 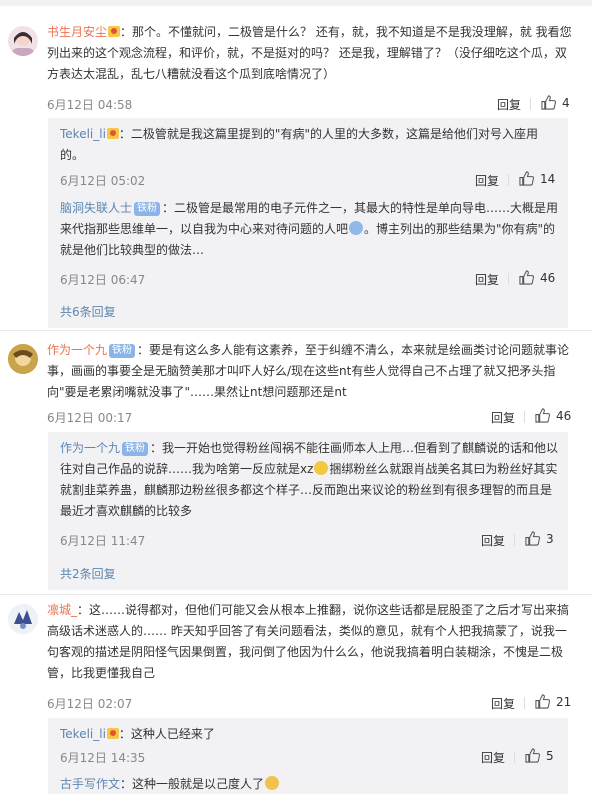 I want to click on comment-username: 作为一个九, so click(x=77, y=350).